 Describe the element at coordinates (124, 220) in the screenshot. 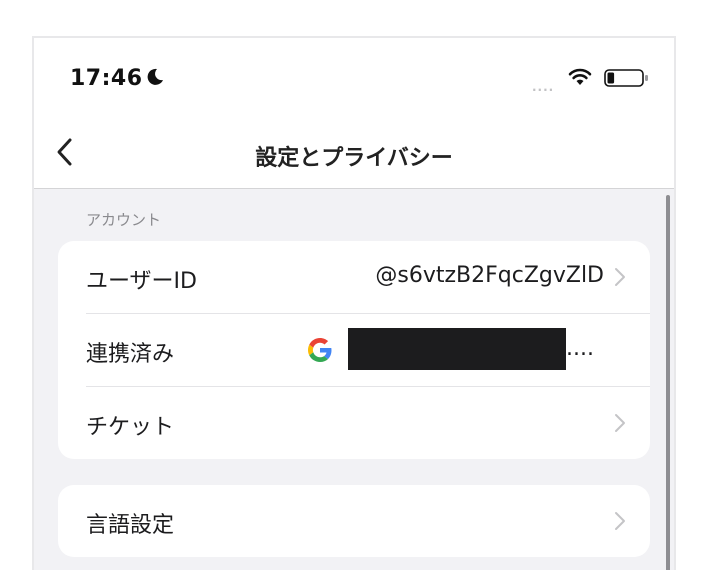

I see `section-header-account: アカウント` at that location.